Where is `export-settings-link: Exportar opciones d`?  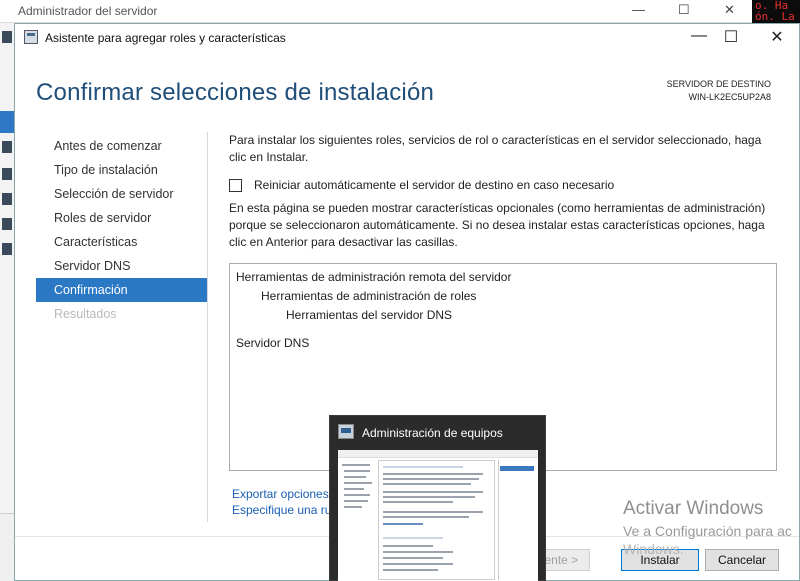 export-settings-link: Exportar opciones d is located at coordinates (285, 494).